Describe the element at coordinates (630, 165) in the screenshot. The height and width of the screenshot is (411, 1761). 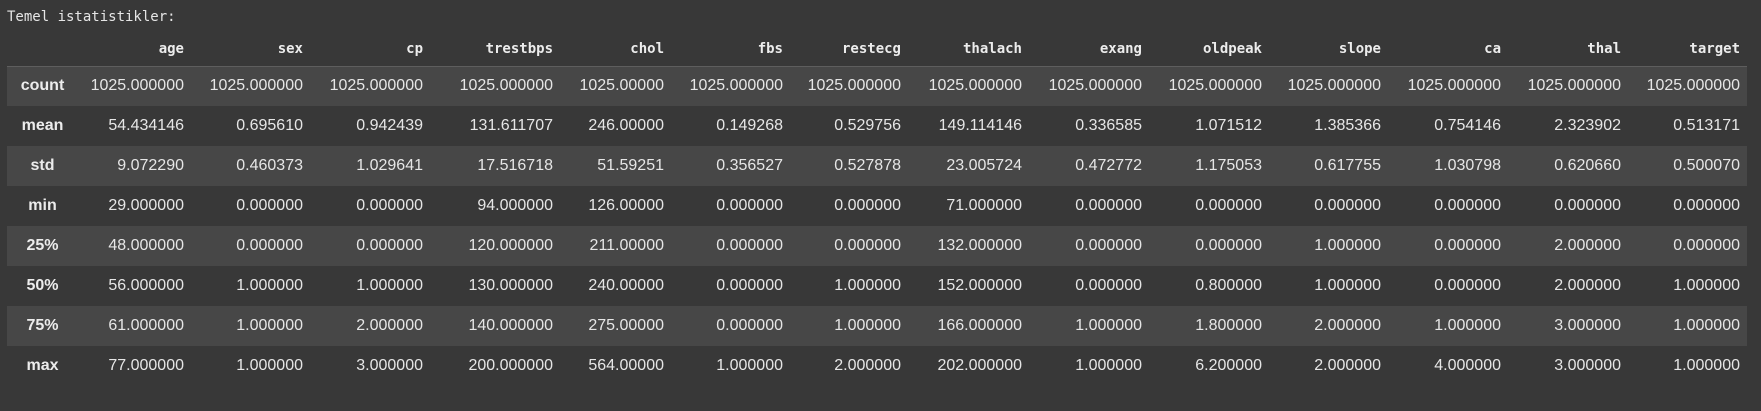
I see `table-cell: 51.59251` at that location.